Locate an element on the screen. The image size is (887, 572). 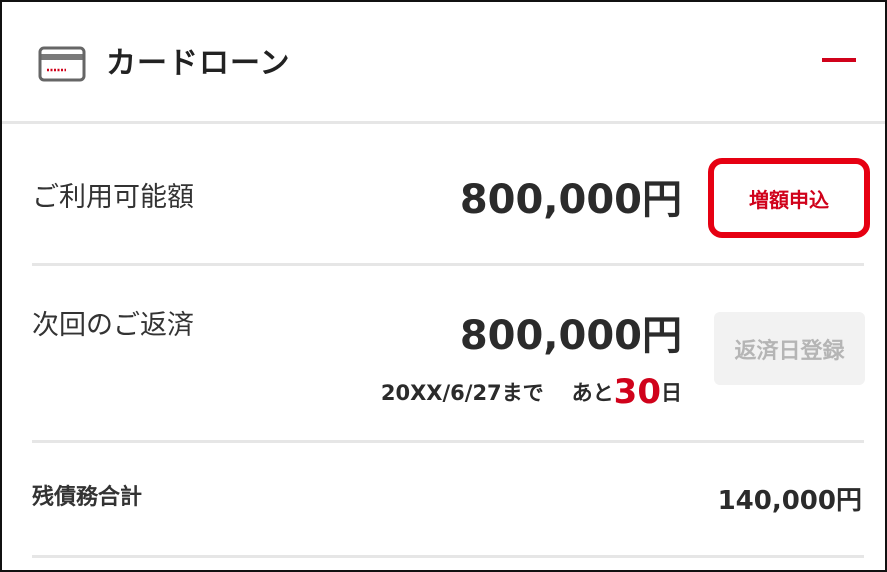
total-balance-amount: 140,000円 is located at coordinates (789, 501).